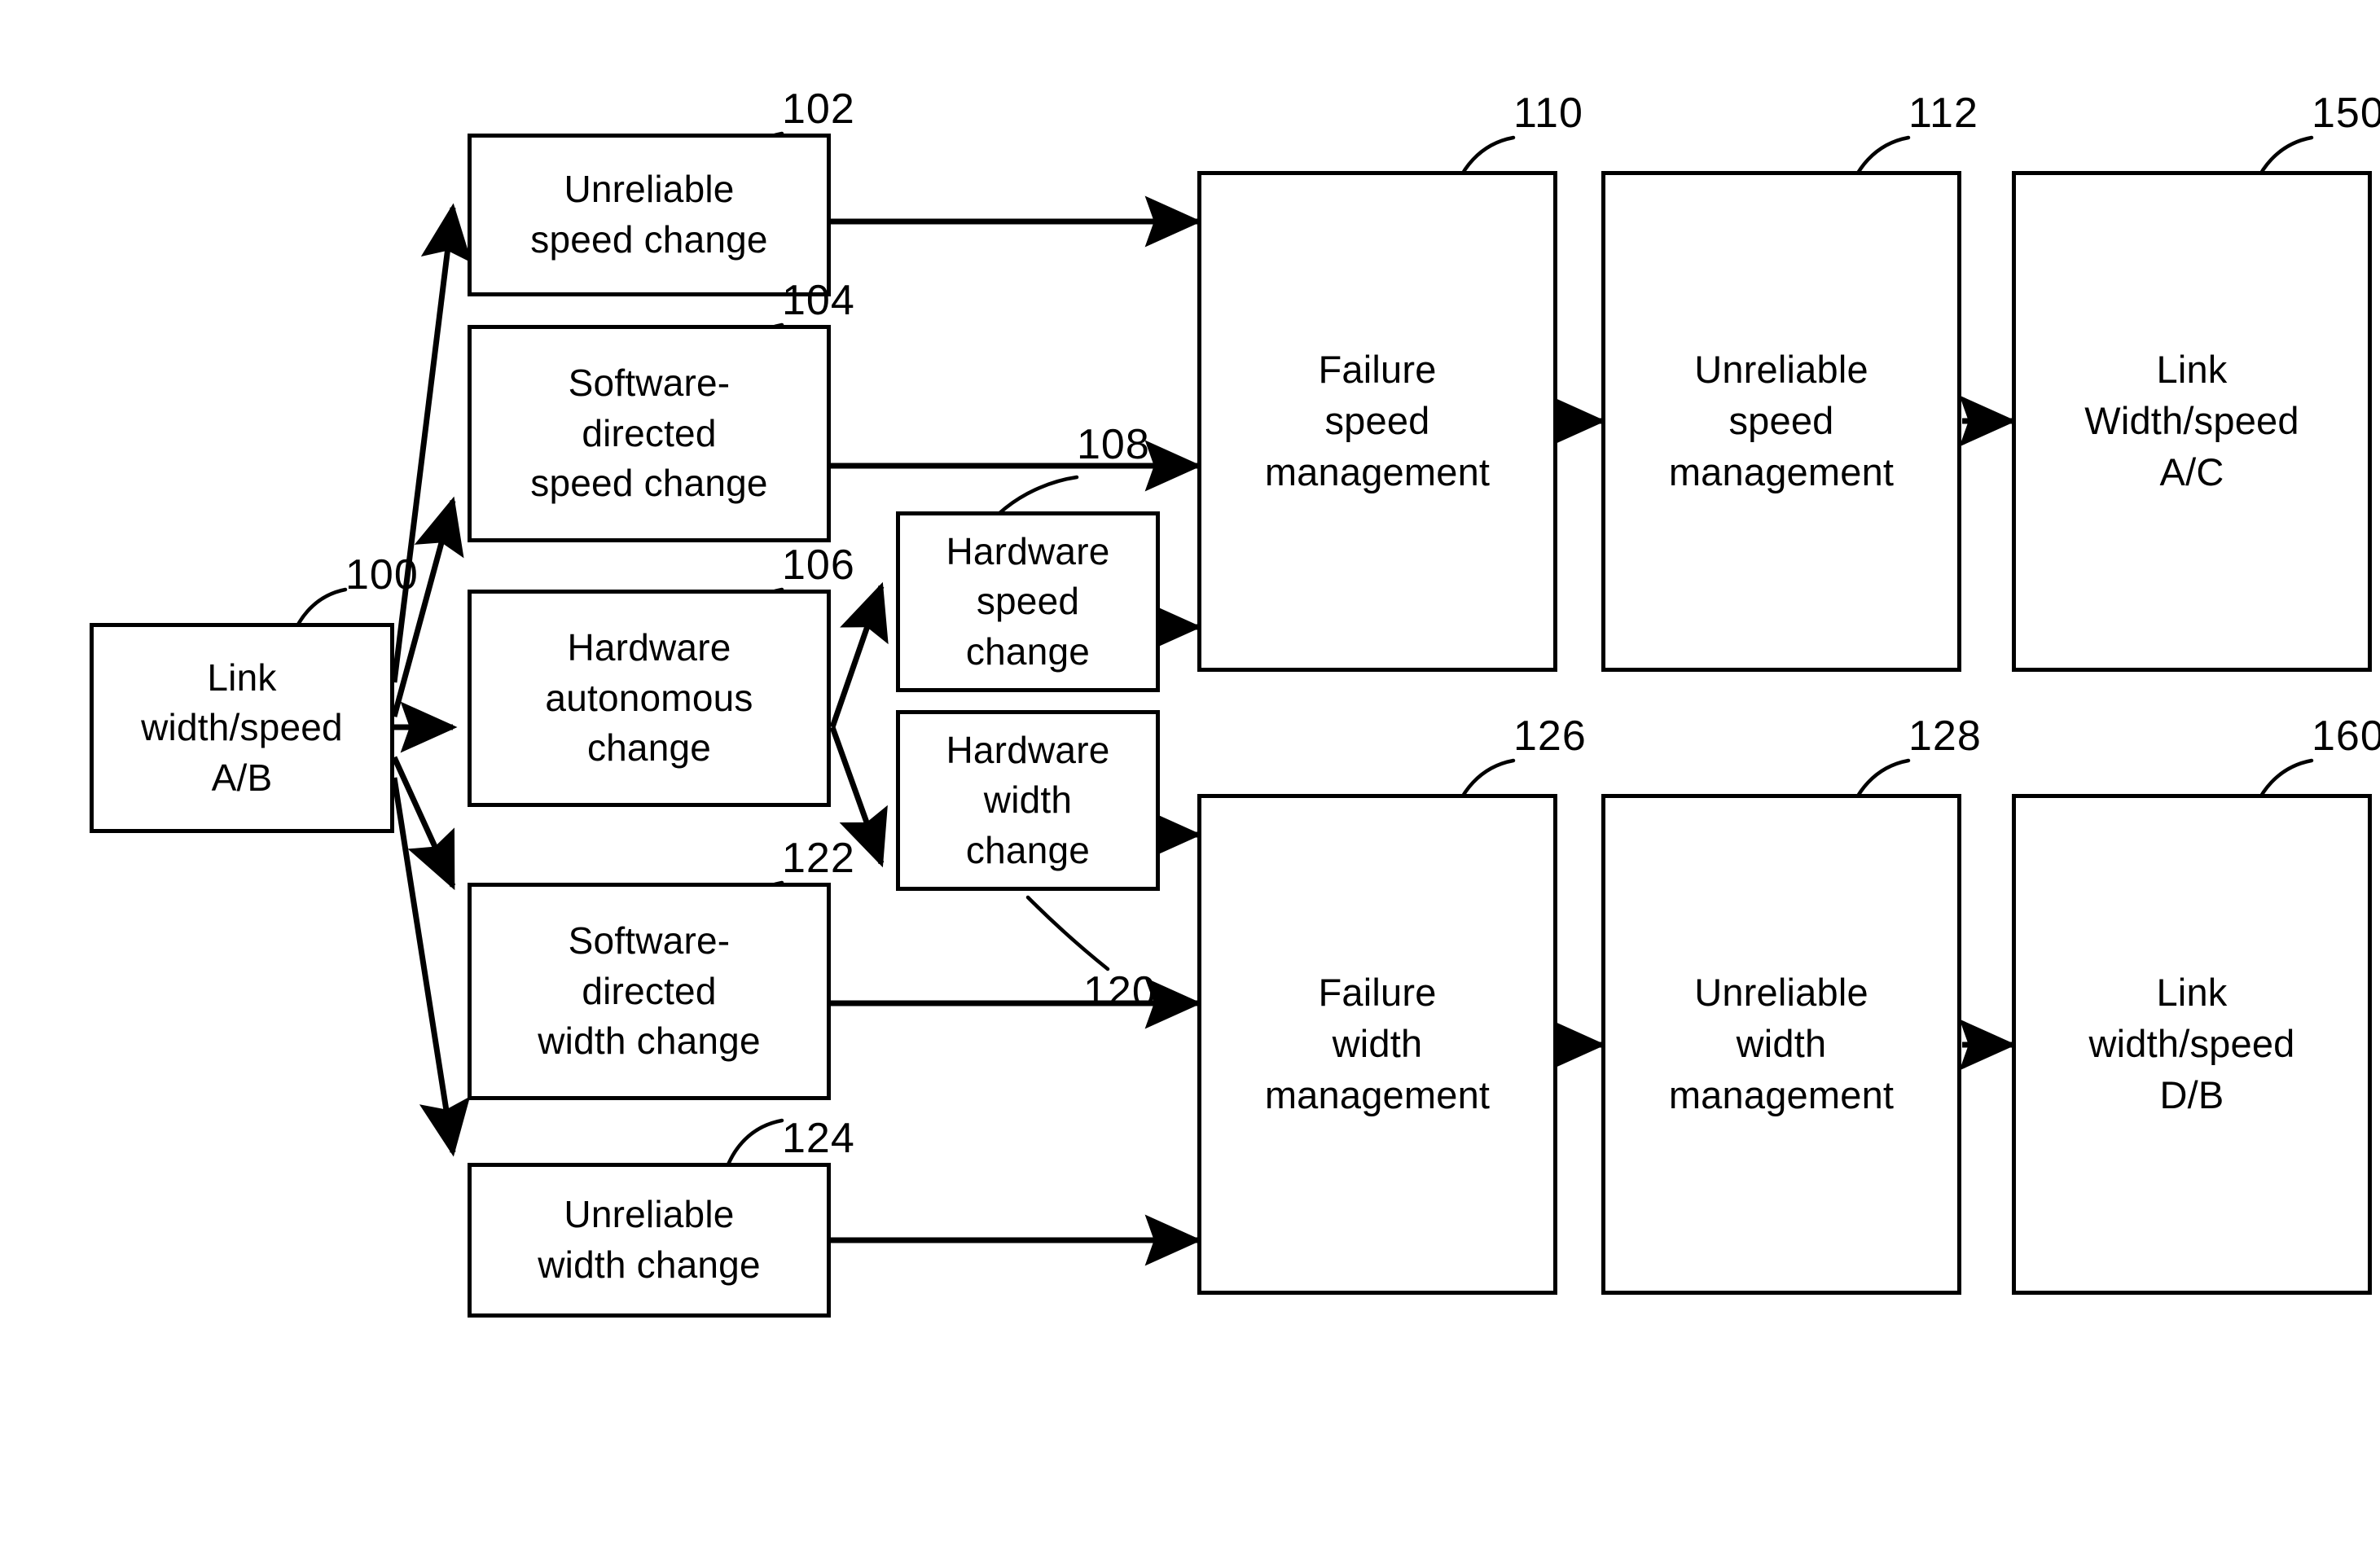  I want to click on ref-label-128: 128, so click(1945, 736).